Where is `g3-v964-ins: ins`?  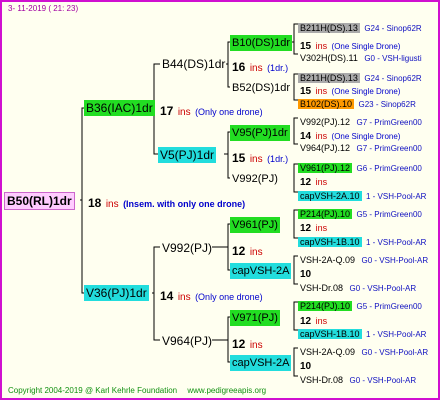
g3-v964-ins: ins is located at coordinates (256, 345).